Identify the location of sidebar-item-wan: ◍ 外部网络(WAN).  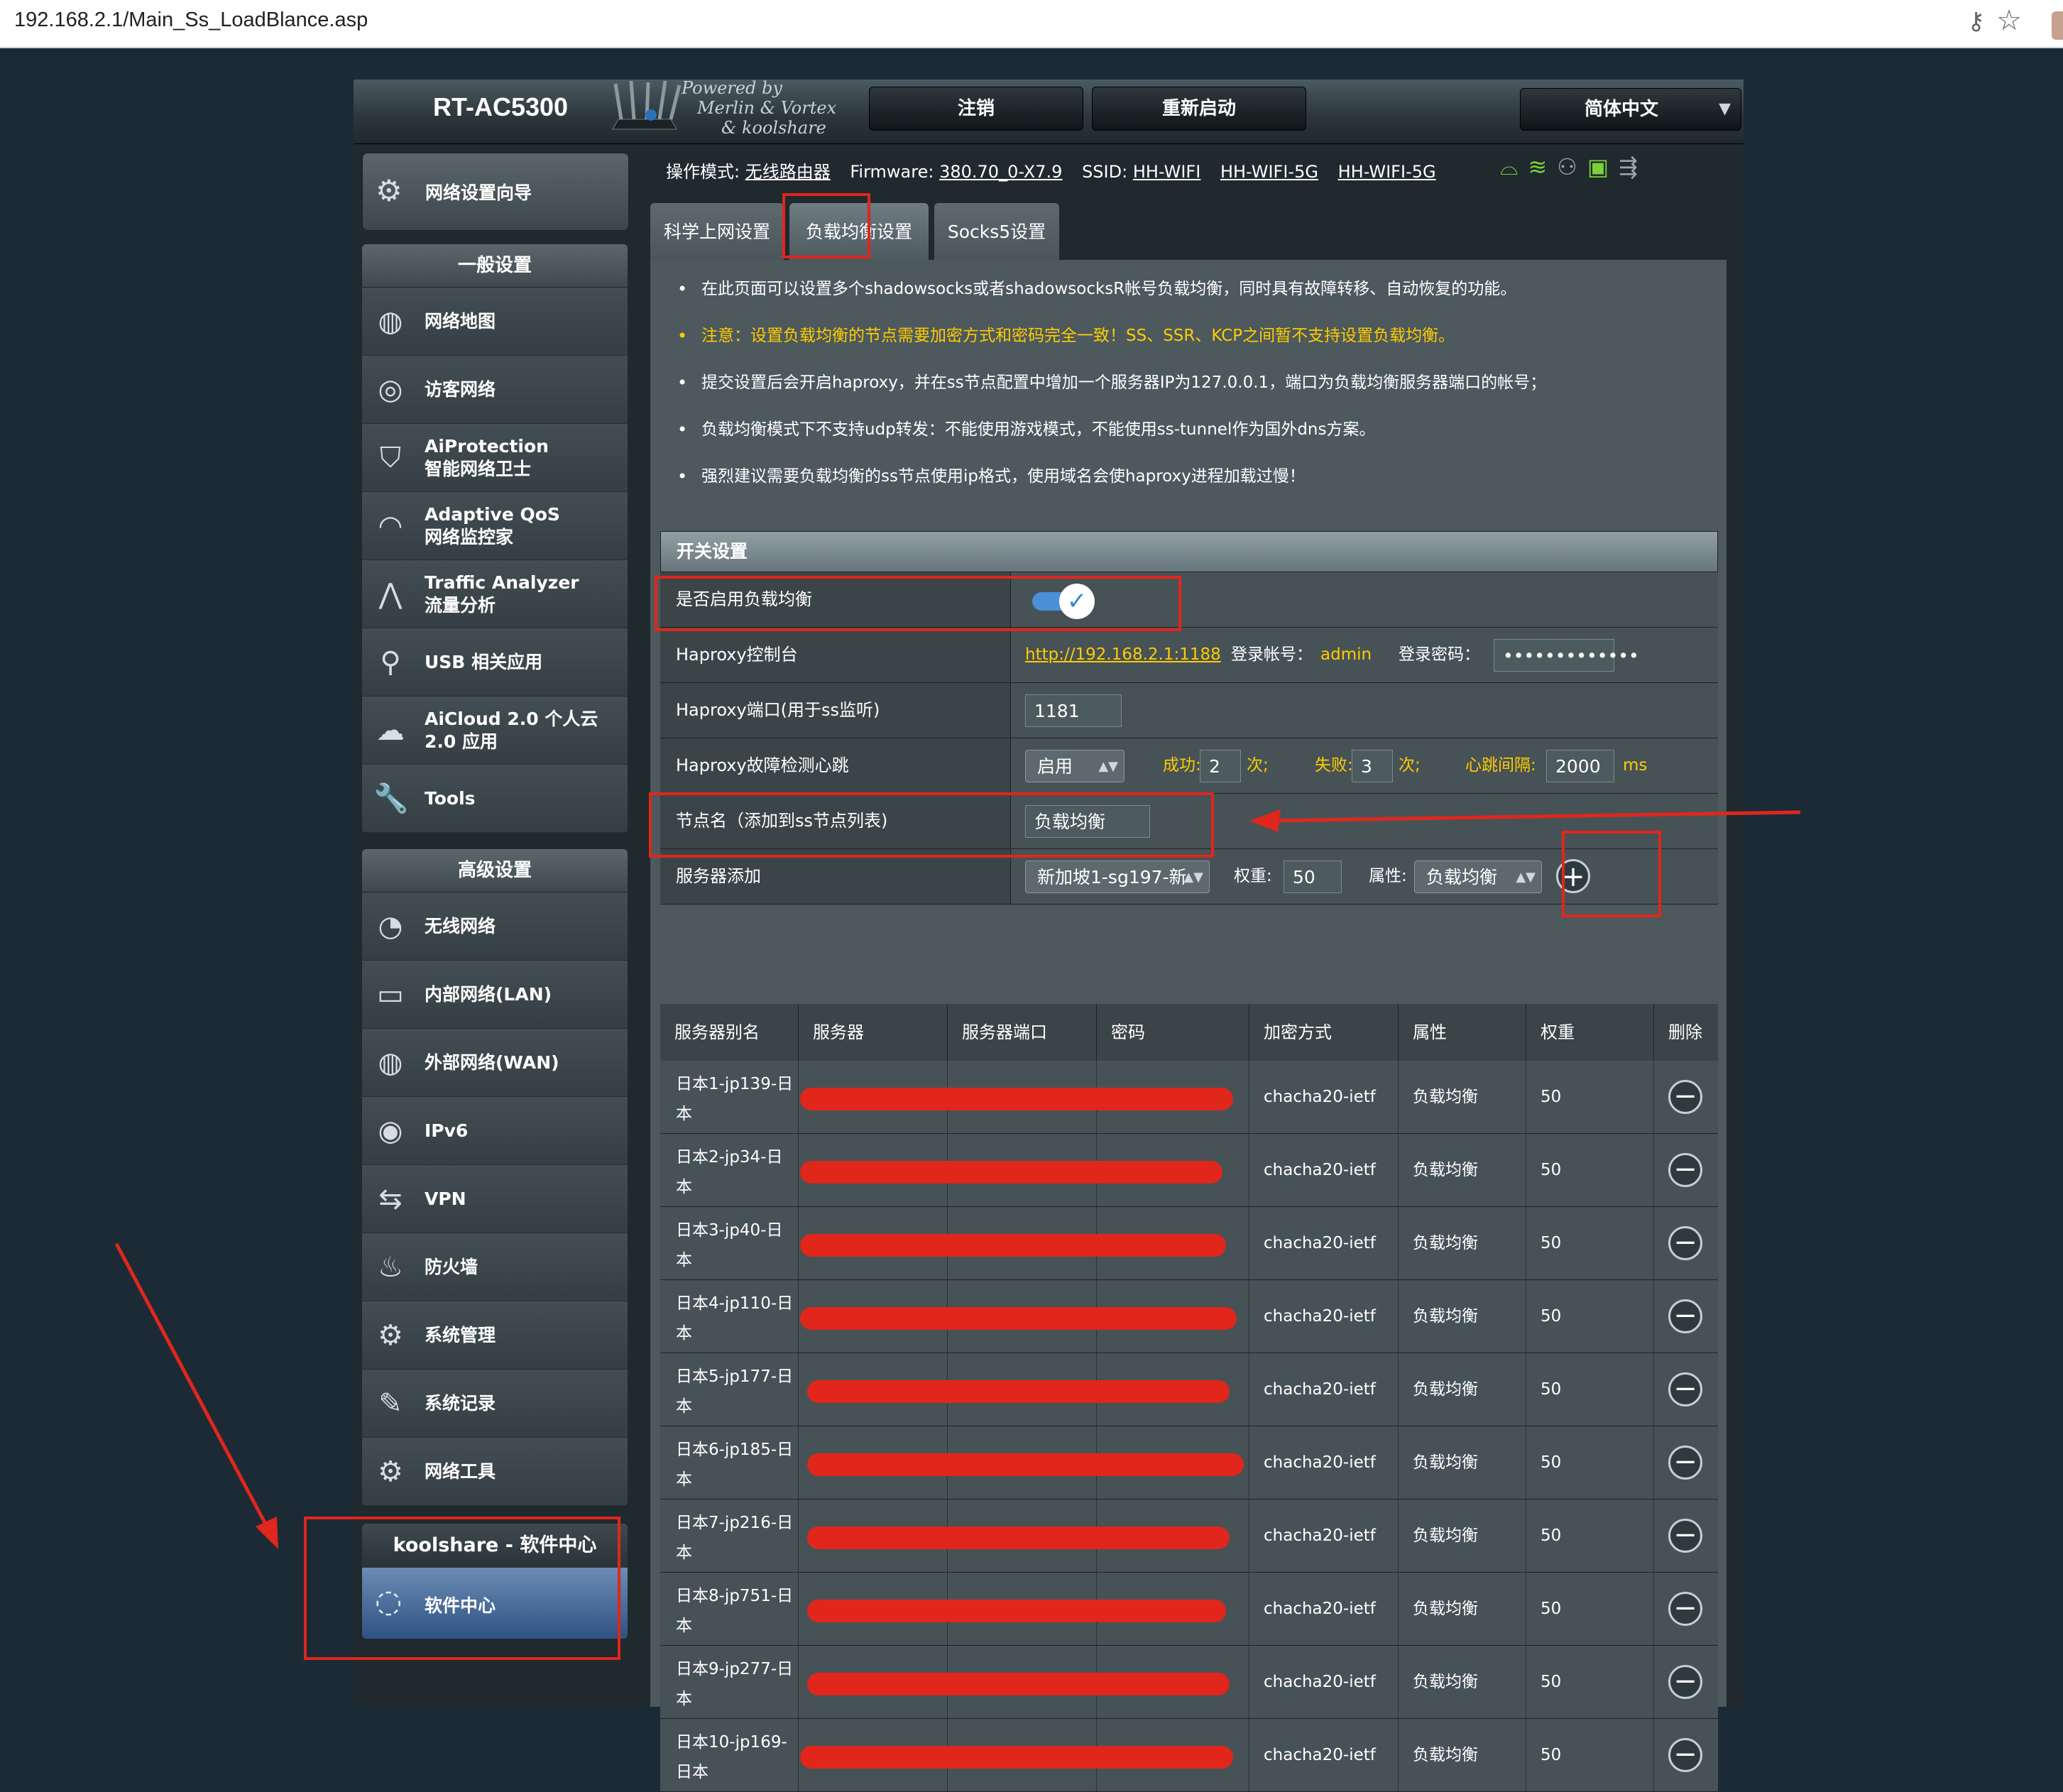
(495, 1063).